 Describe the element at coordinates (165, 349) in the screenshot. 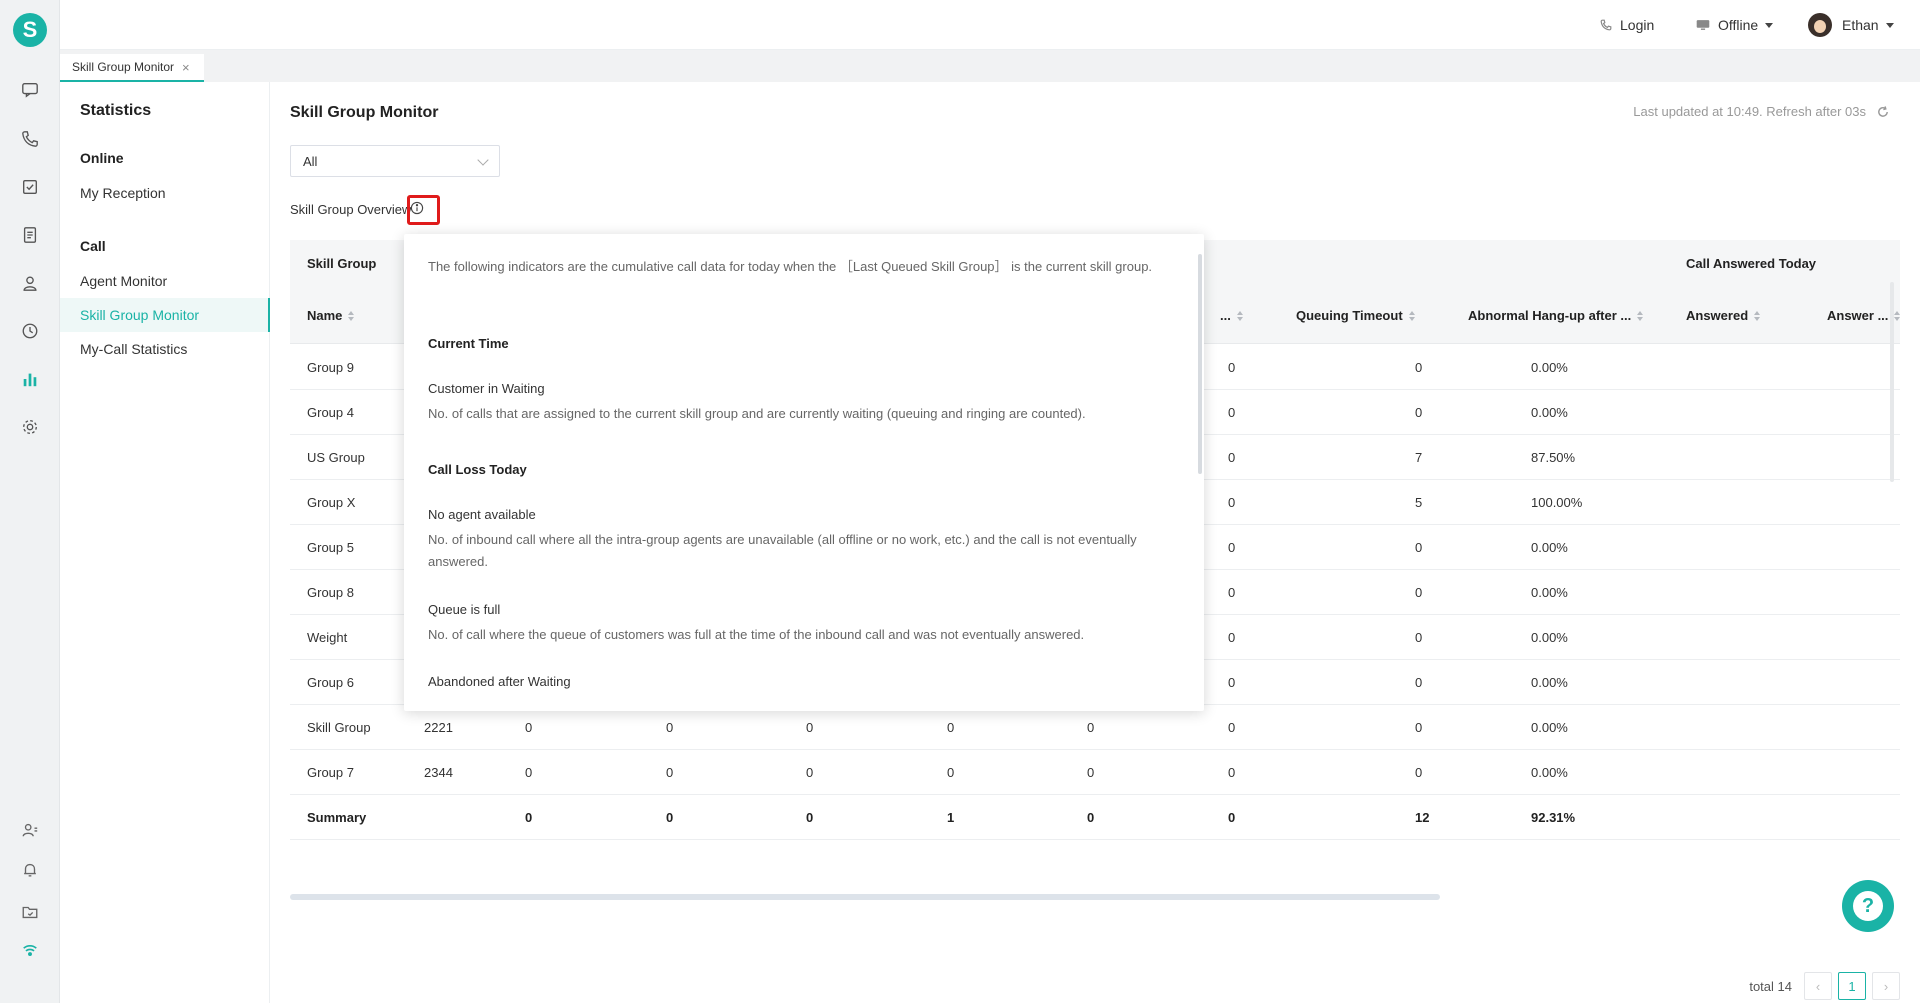

I see `menu-item-my-call-statistics: My-Call Statistics` at that location.